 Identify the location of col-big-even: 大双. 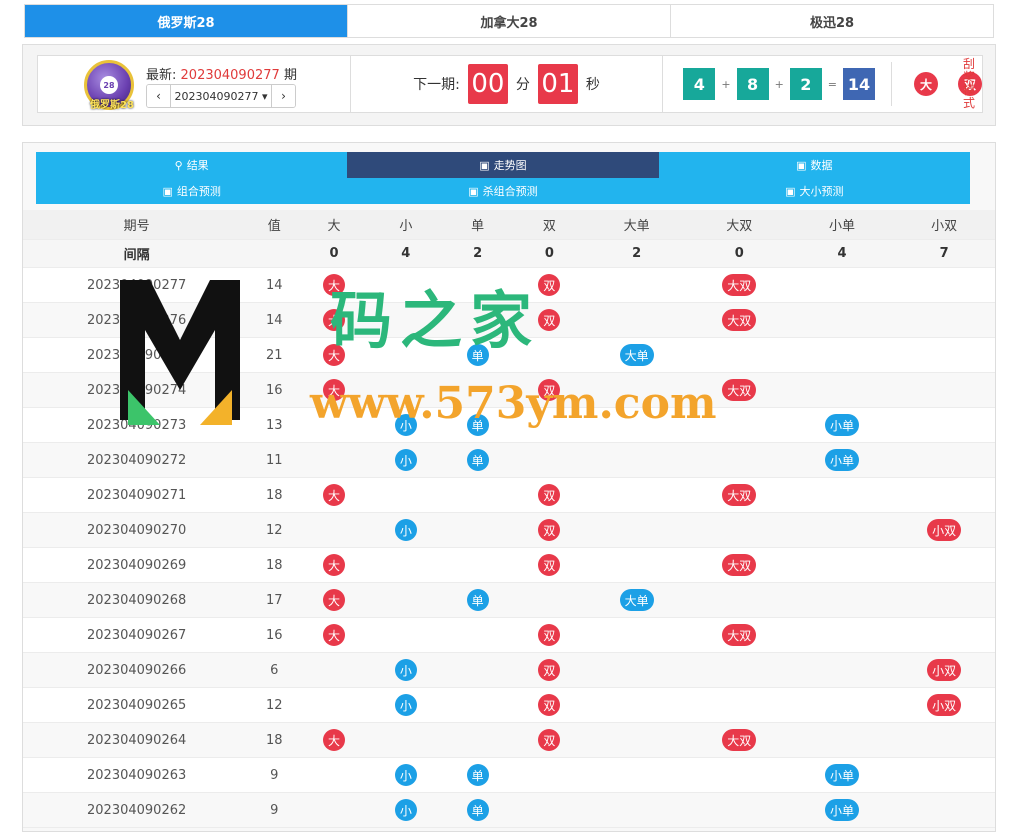
(739, 226).